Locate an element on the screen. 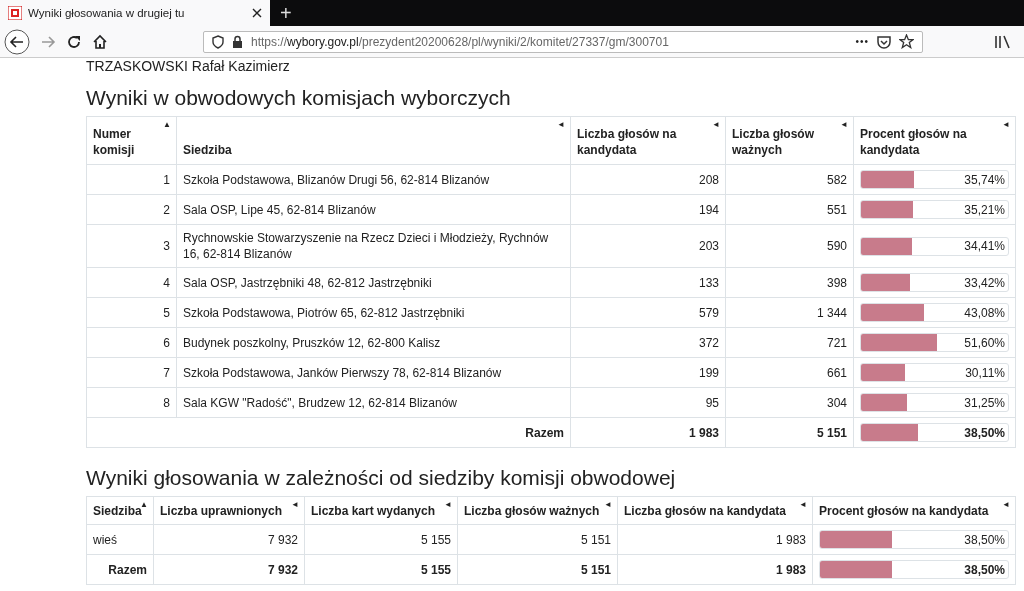  table-cell: Szkoła Podstawowa, Blizanów Drugi 56, 62-814 Blizanów is located at coordinates (373, 179).